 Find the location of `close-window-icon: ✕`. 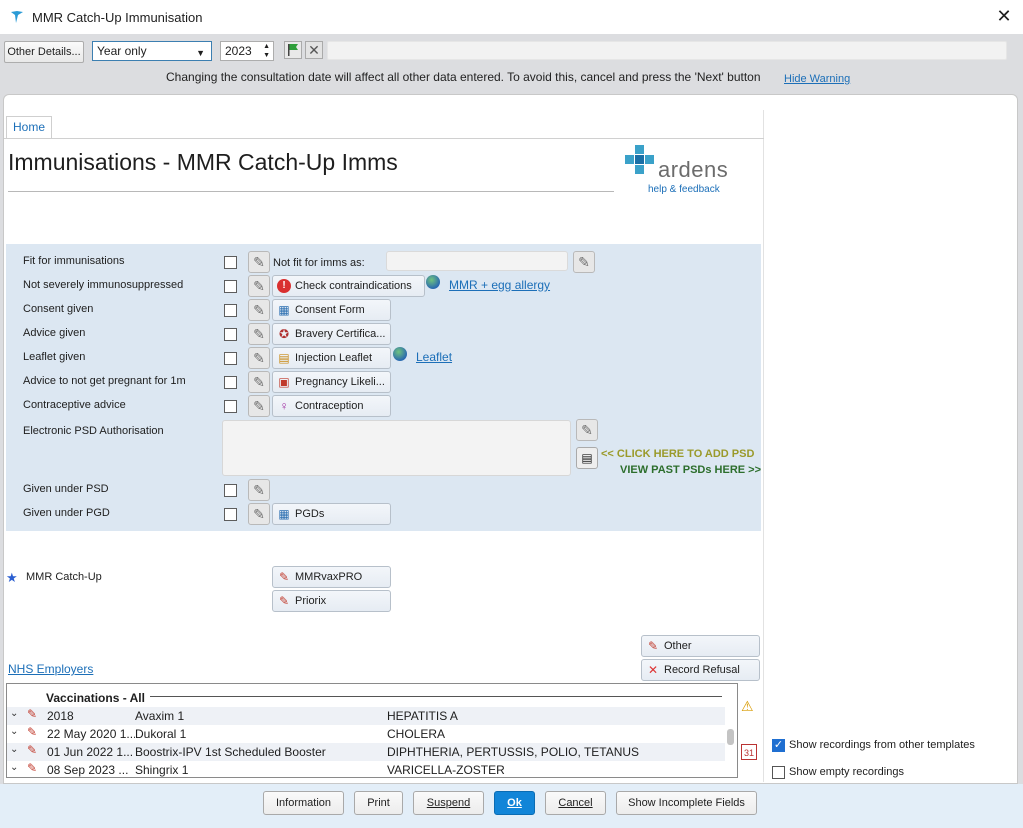

close-window-icon: ✕ is located at coordinates (1004, 16).